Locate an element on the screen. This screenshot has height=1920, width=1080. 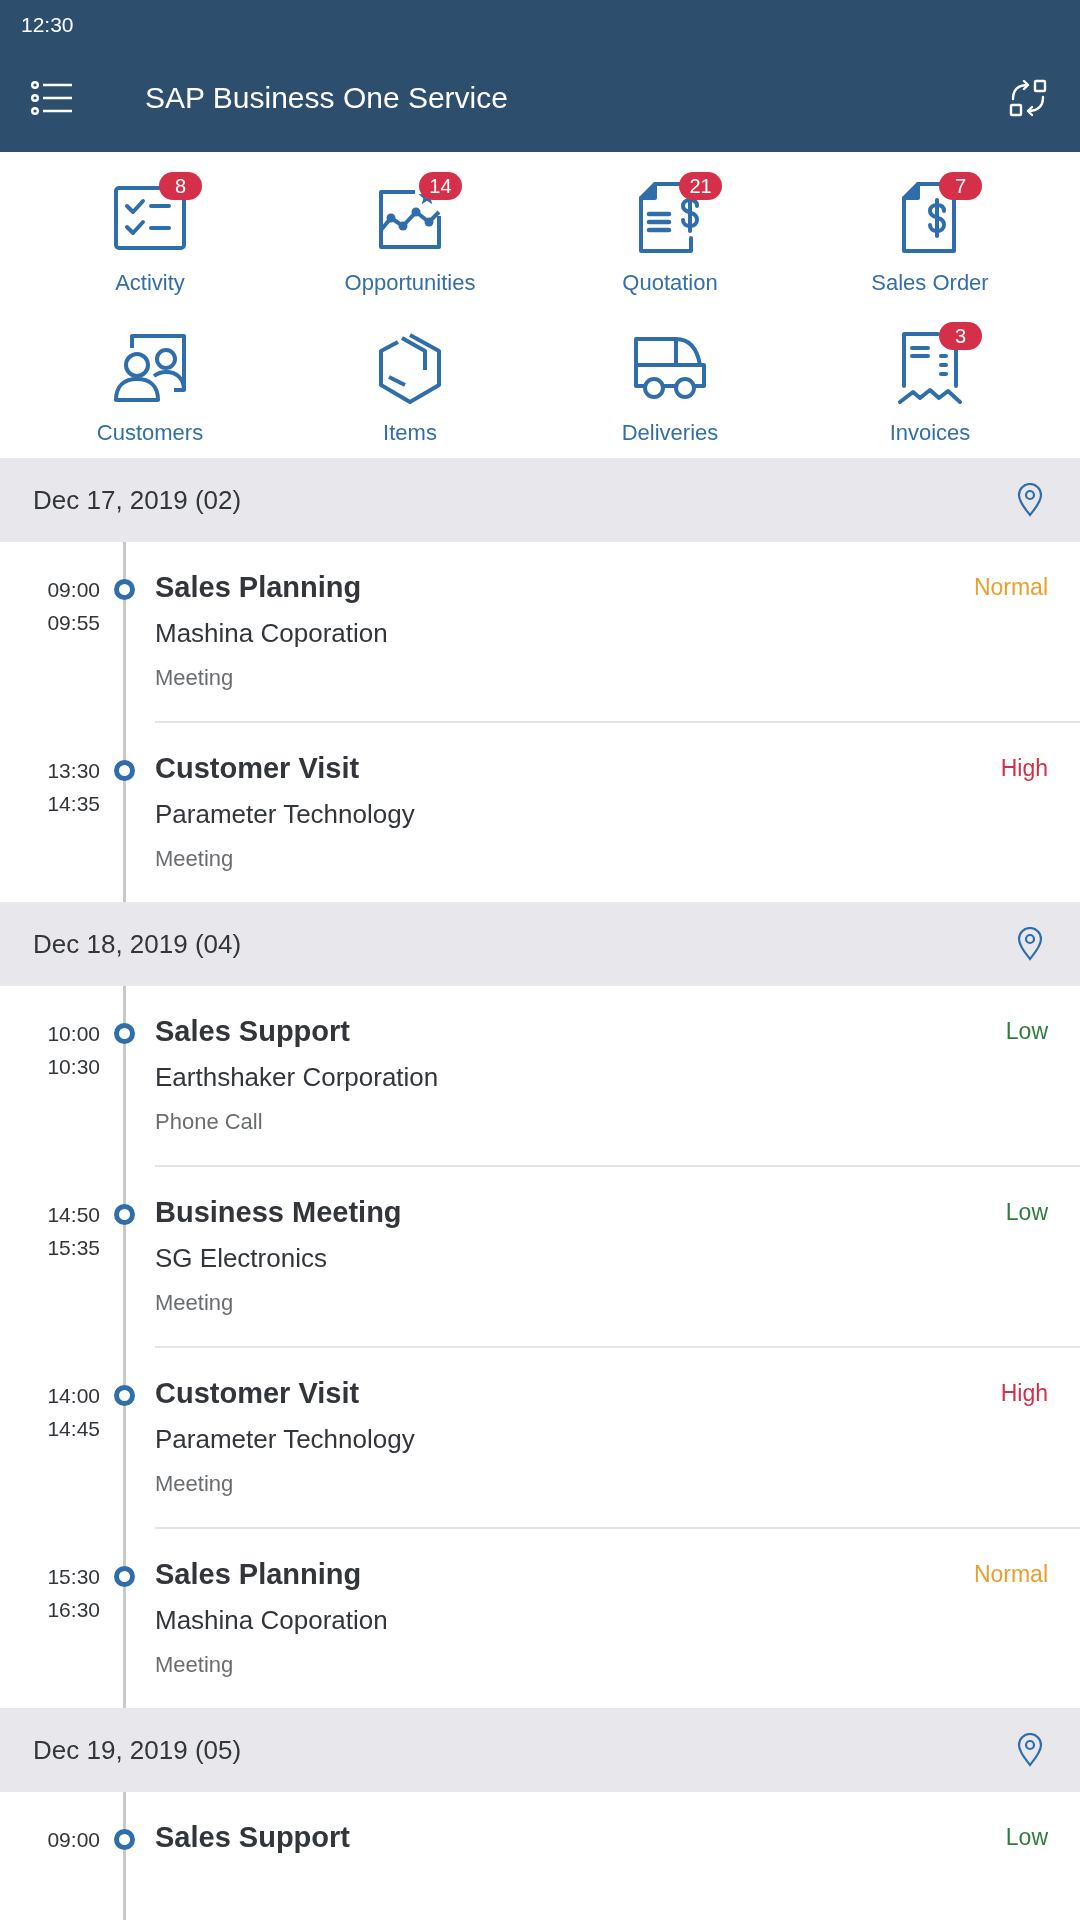
start-time: 14:50 is located at coordinates (73, 1215).